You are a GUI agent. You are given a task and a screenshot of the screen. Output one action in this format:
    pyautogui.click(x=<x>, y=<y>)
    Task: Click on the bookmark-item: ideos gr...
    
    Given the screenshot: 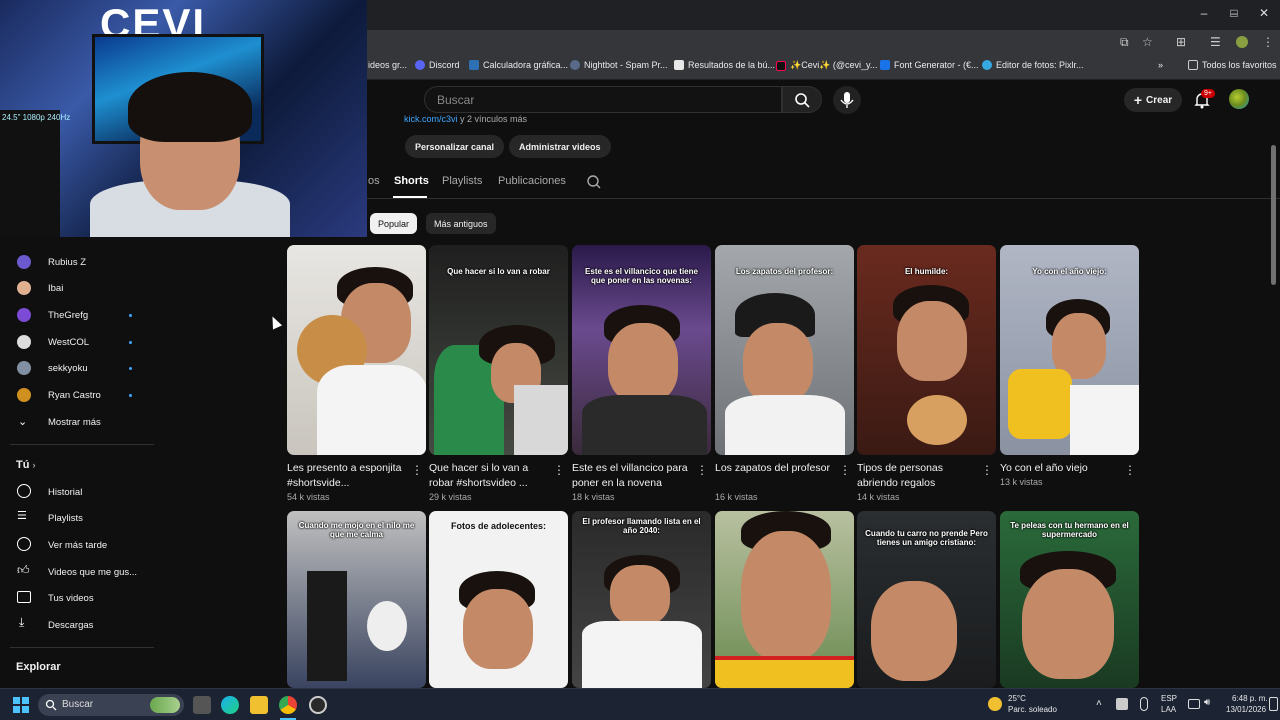 What is the action you would take?
    pyautogui.click(x=387, y=65)
    